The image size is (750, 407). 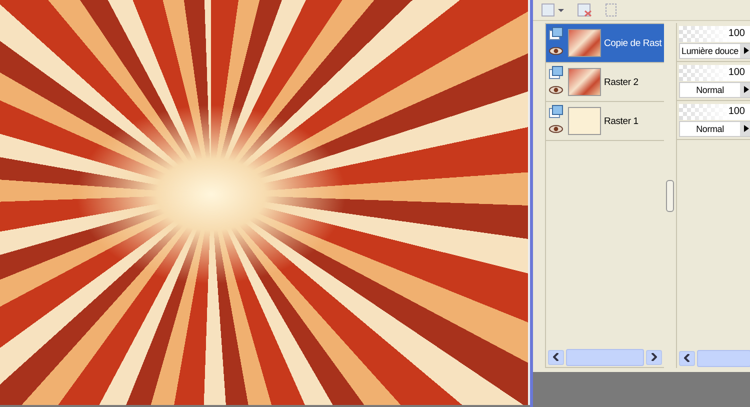 I want to click on layer-name: Copie de Rast, so click(x=633, y=43).